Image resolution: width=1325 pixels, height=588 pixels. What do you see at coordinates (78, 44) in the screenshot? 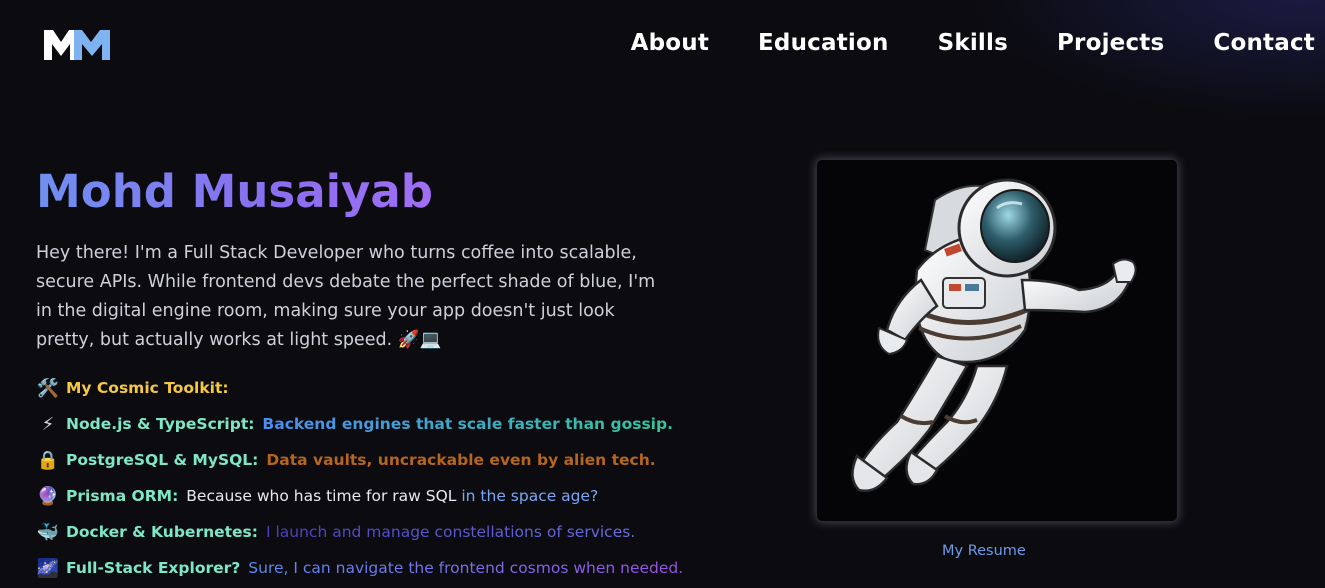
I see `mm-logo` at bounding box center [78, 44].